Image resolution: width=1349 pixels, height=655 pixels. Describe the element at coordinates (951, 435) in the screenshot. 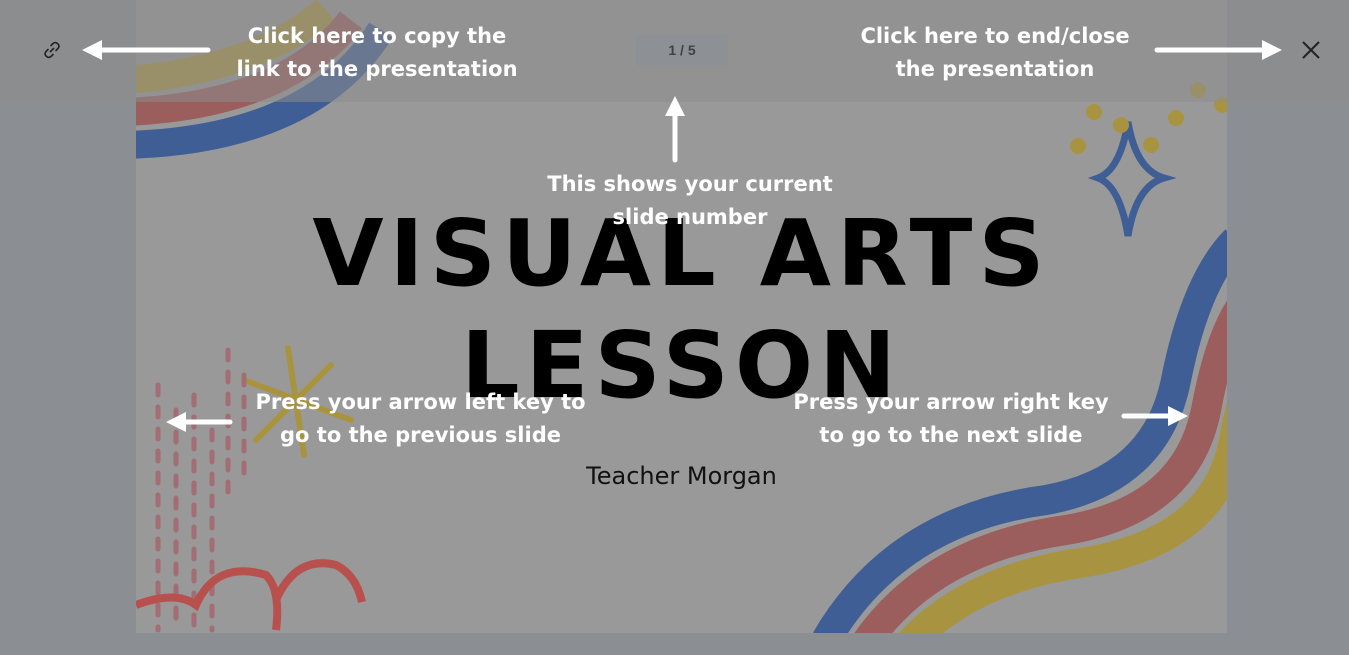

I see `note-next-line2: to go to the next slide` at that location.